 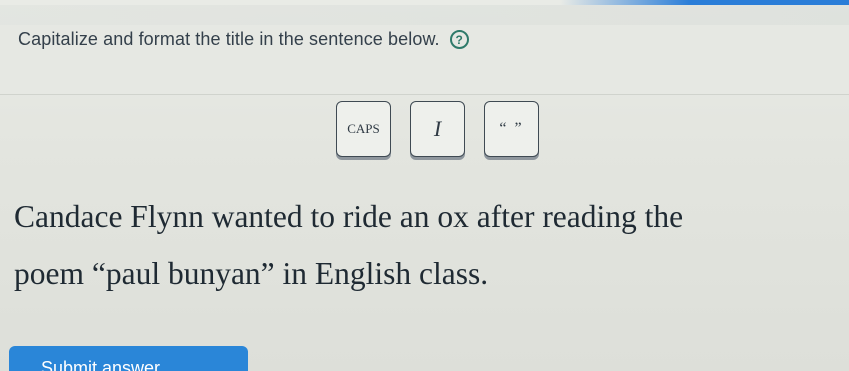 I want to click on italic-button: I, so click(x=437, y=129).